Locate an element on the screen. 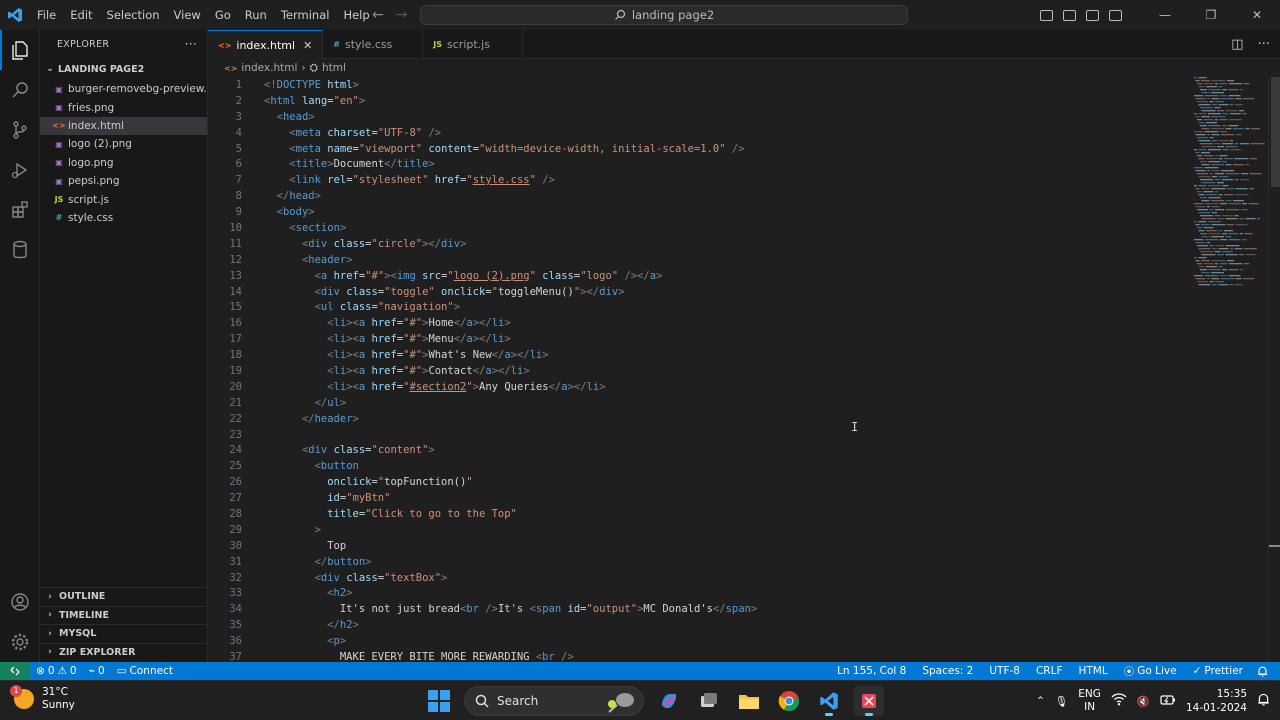 This screenshot has height=720, width=1280. snipping-tool-icon is located at coordinates (869, 701).